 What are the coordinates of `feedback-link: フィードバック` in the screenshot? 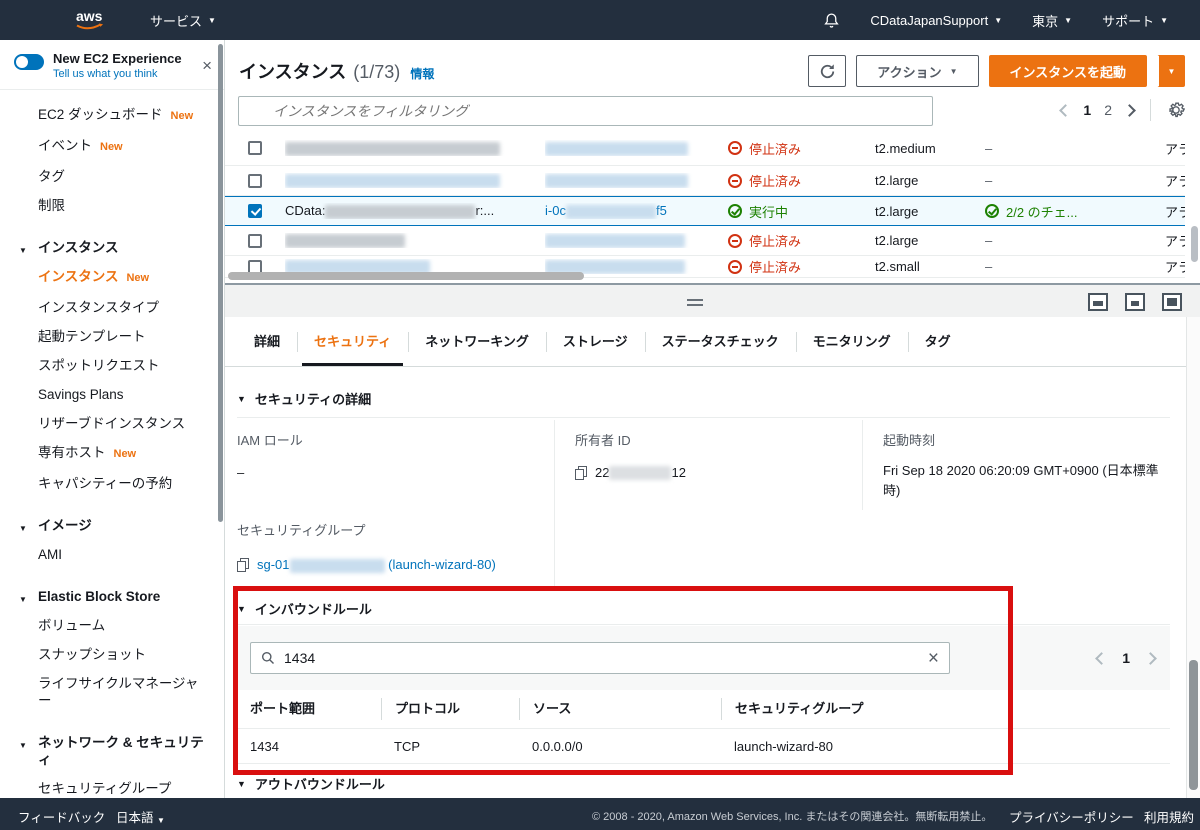 It's located at (61, 816).